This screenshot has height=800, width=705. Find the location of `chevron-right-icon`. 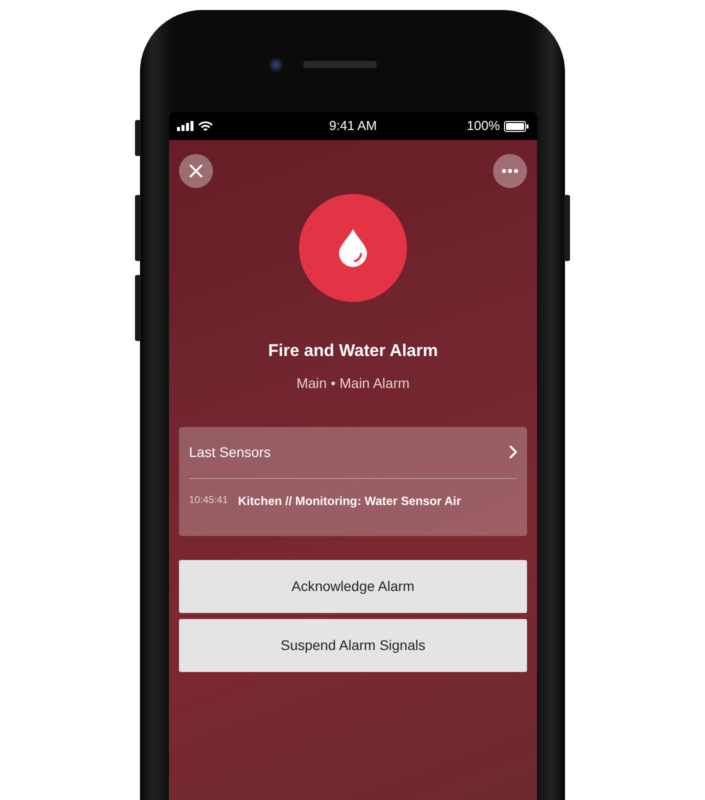

chevron-right-icon is located at coordinates (512, 452).